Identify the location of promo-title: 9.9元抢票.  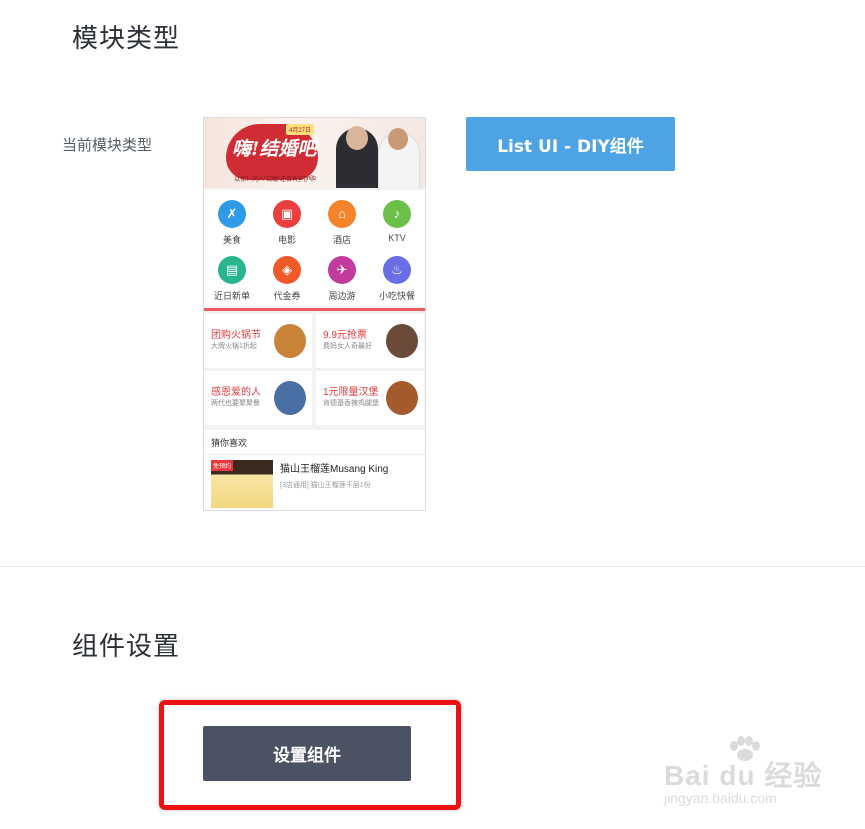
(345, 335).